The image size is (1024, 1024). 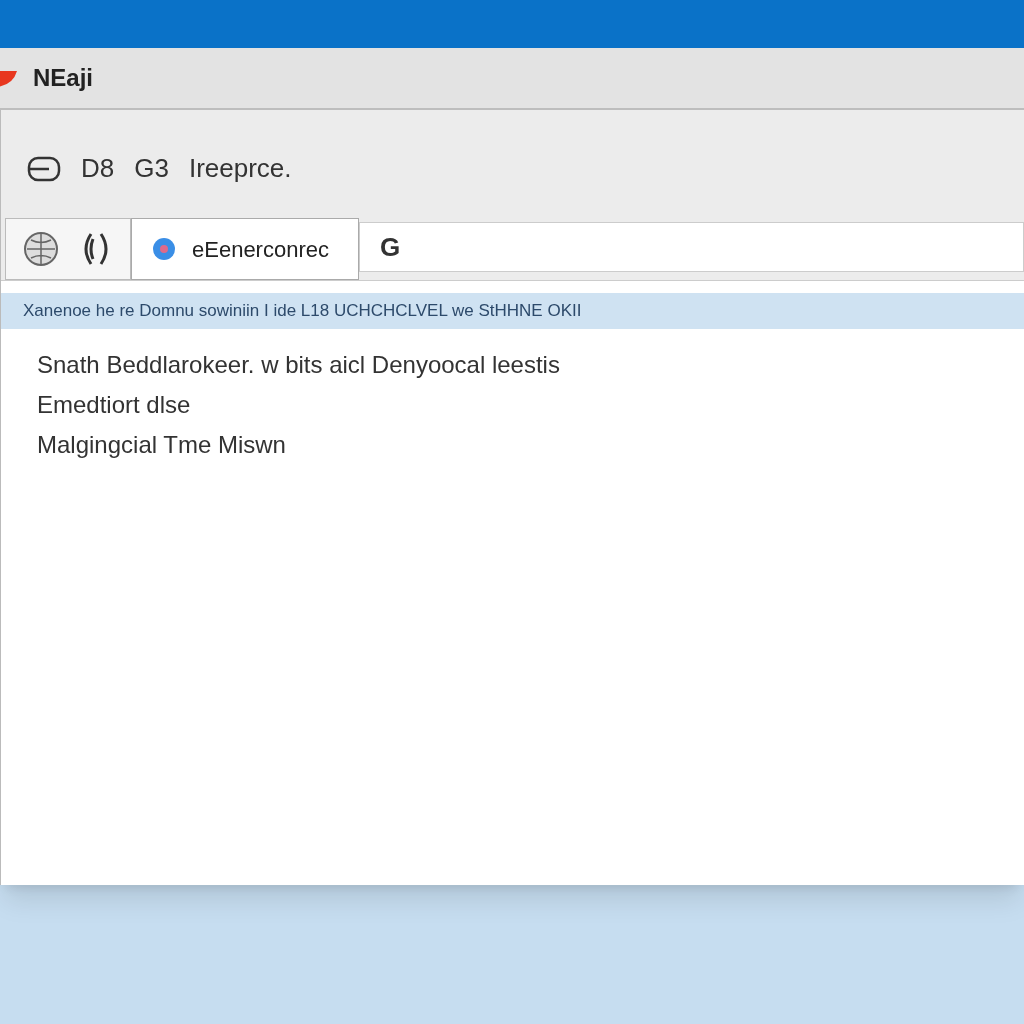 What do you see at coordinates (299, 365) in the screenshot?
I see `content-line: Snath Beddlarokeer. w bits aicl Denyoocal leestis` at bounding box center [299, 365].